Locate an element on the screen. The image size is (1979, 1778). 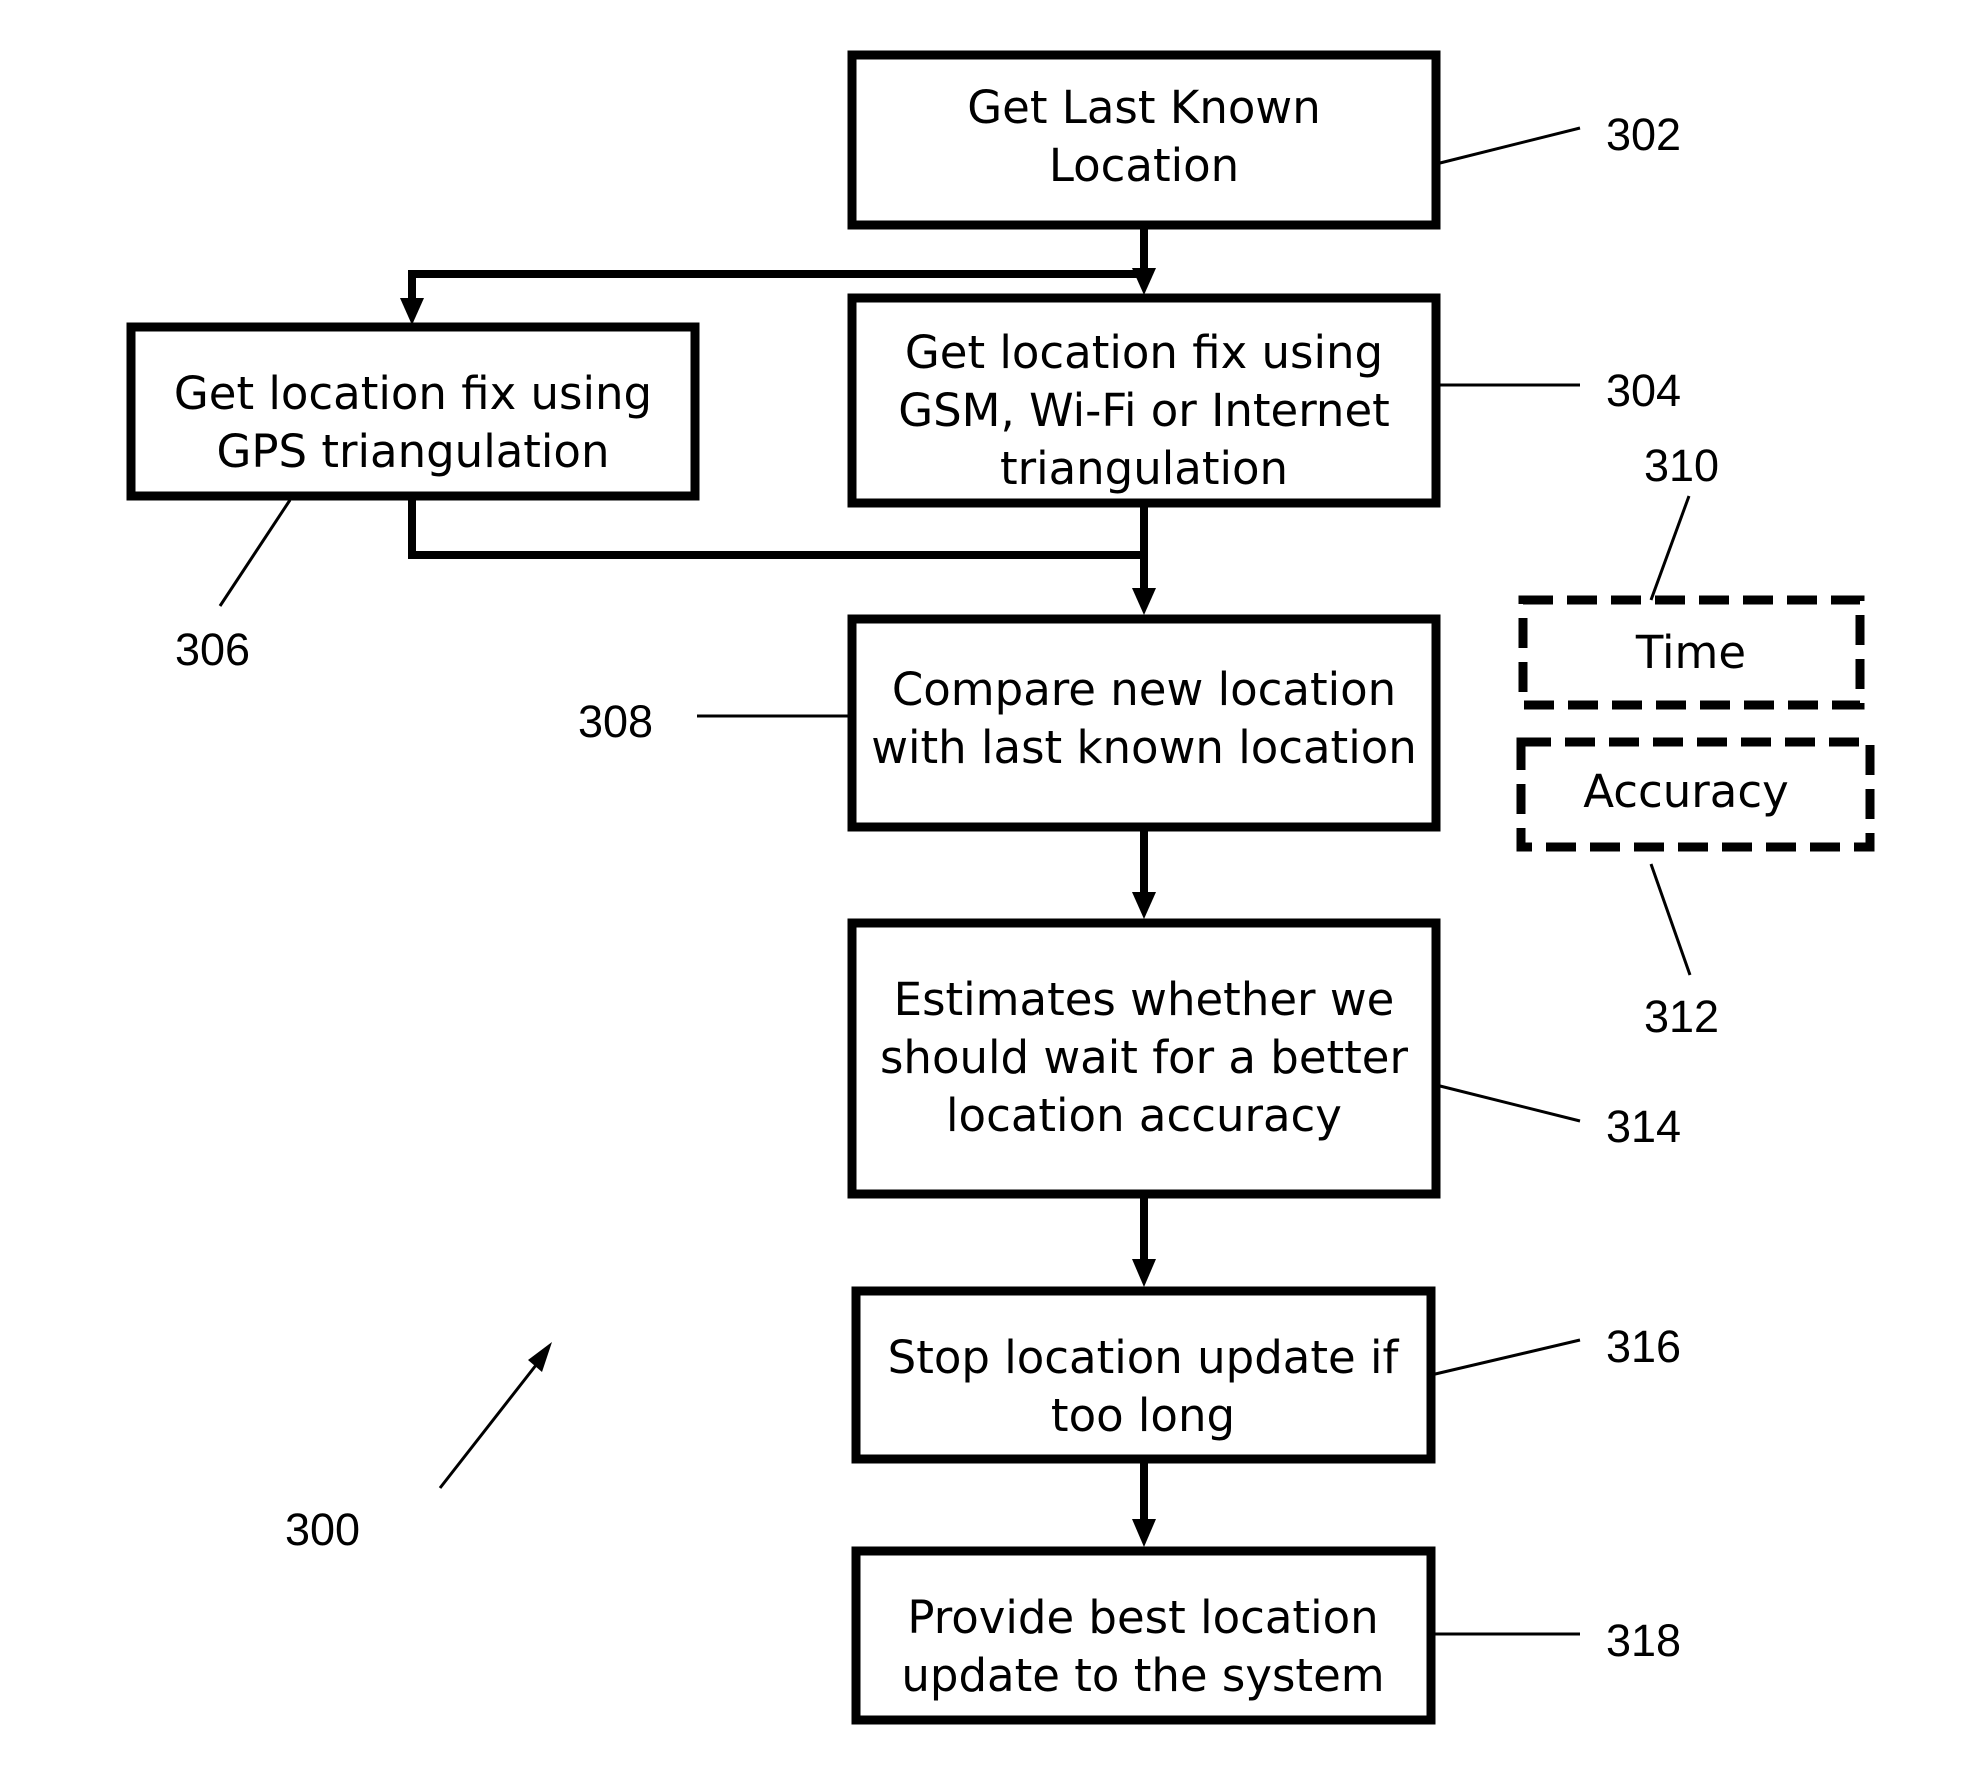
step-316: Stop location update if too long is located at coordinates (1143, 1375).